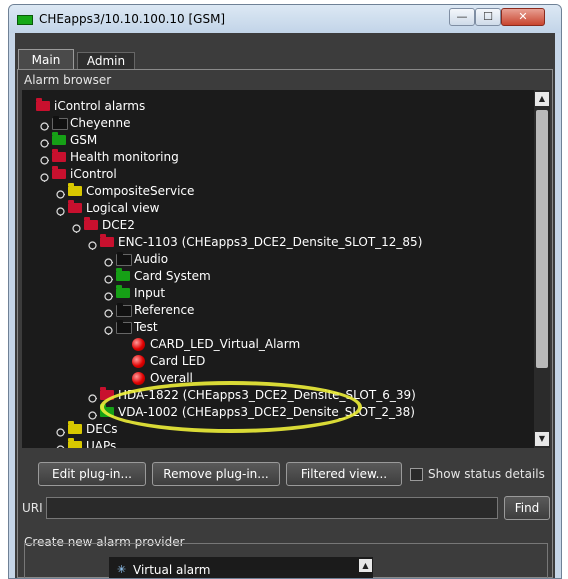 The width and height of the screenshot is (568, 579). I want to click on app-icon, so click(25, 20).